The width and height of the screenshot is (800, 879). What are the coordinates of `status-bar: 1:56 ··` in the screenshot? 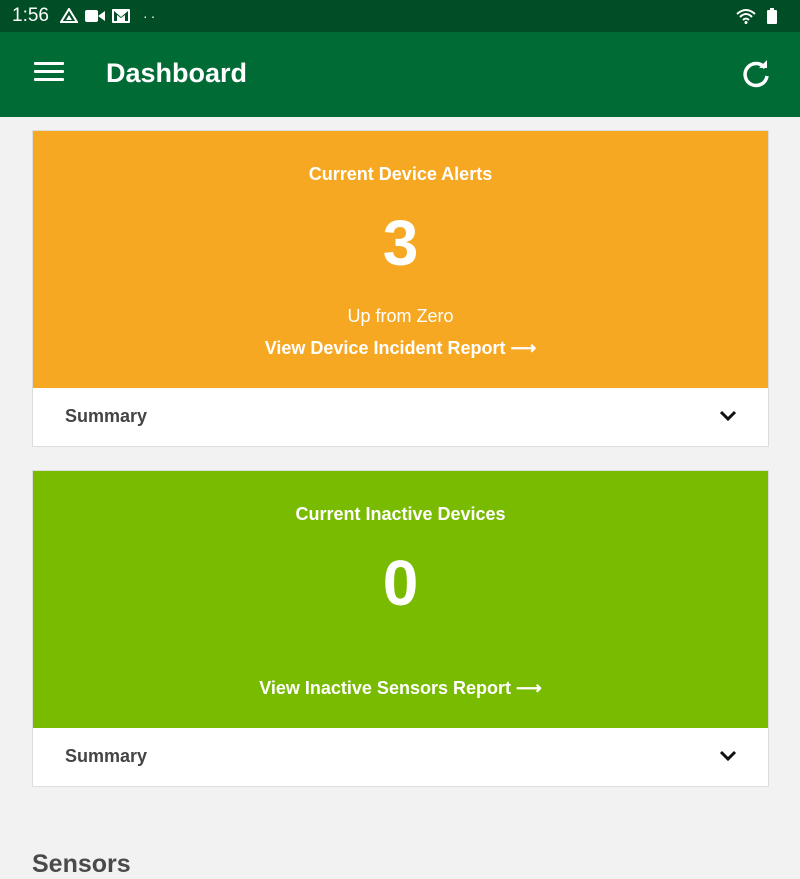 It's located at (400, 16).